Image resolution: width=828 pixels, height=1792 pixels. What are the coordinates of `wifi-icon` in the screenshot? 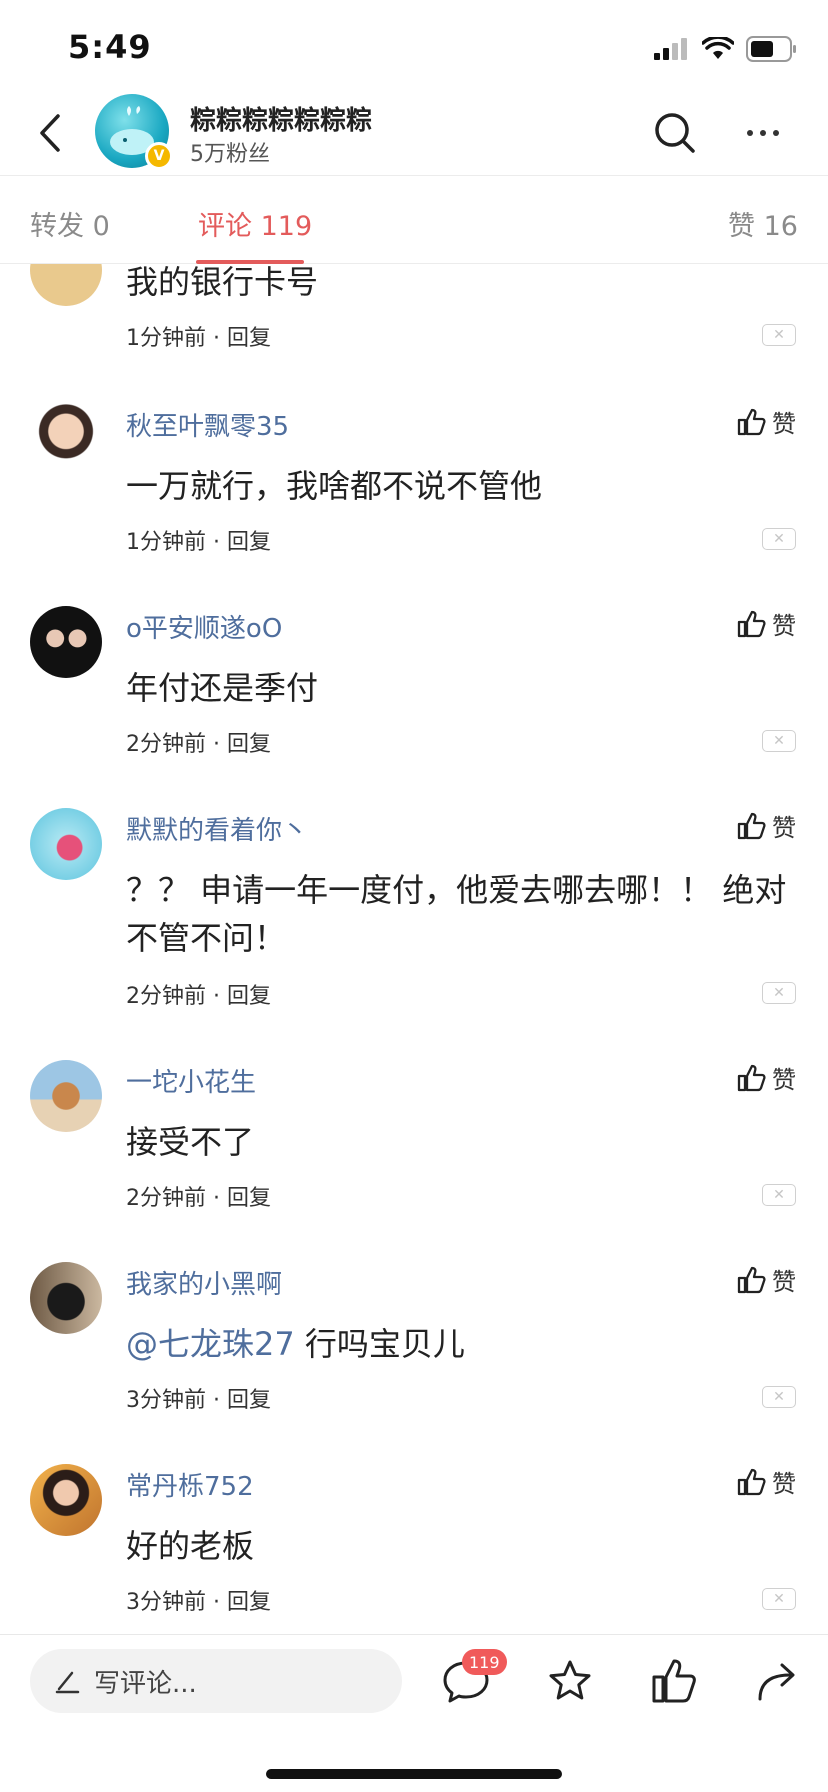 It's located at (718, 48).